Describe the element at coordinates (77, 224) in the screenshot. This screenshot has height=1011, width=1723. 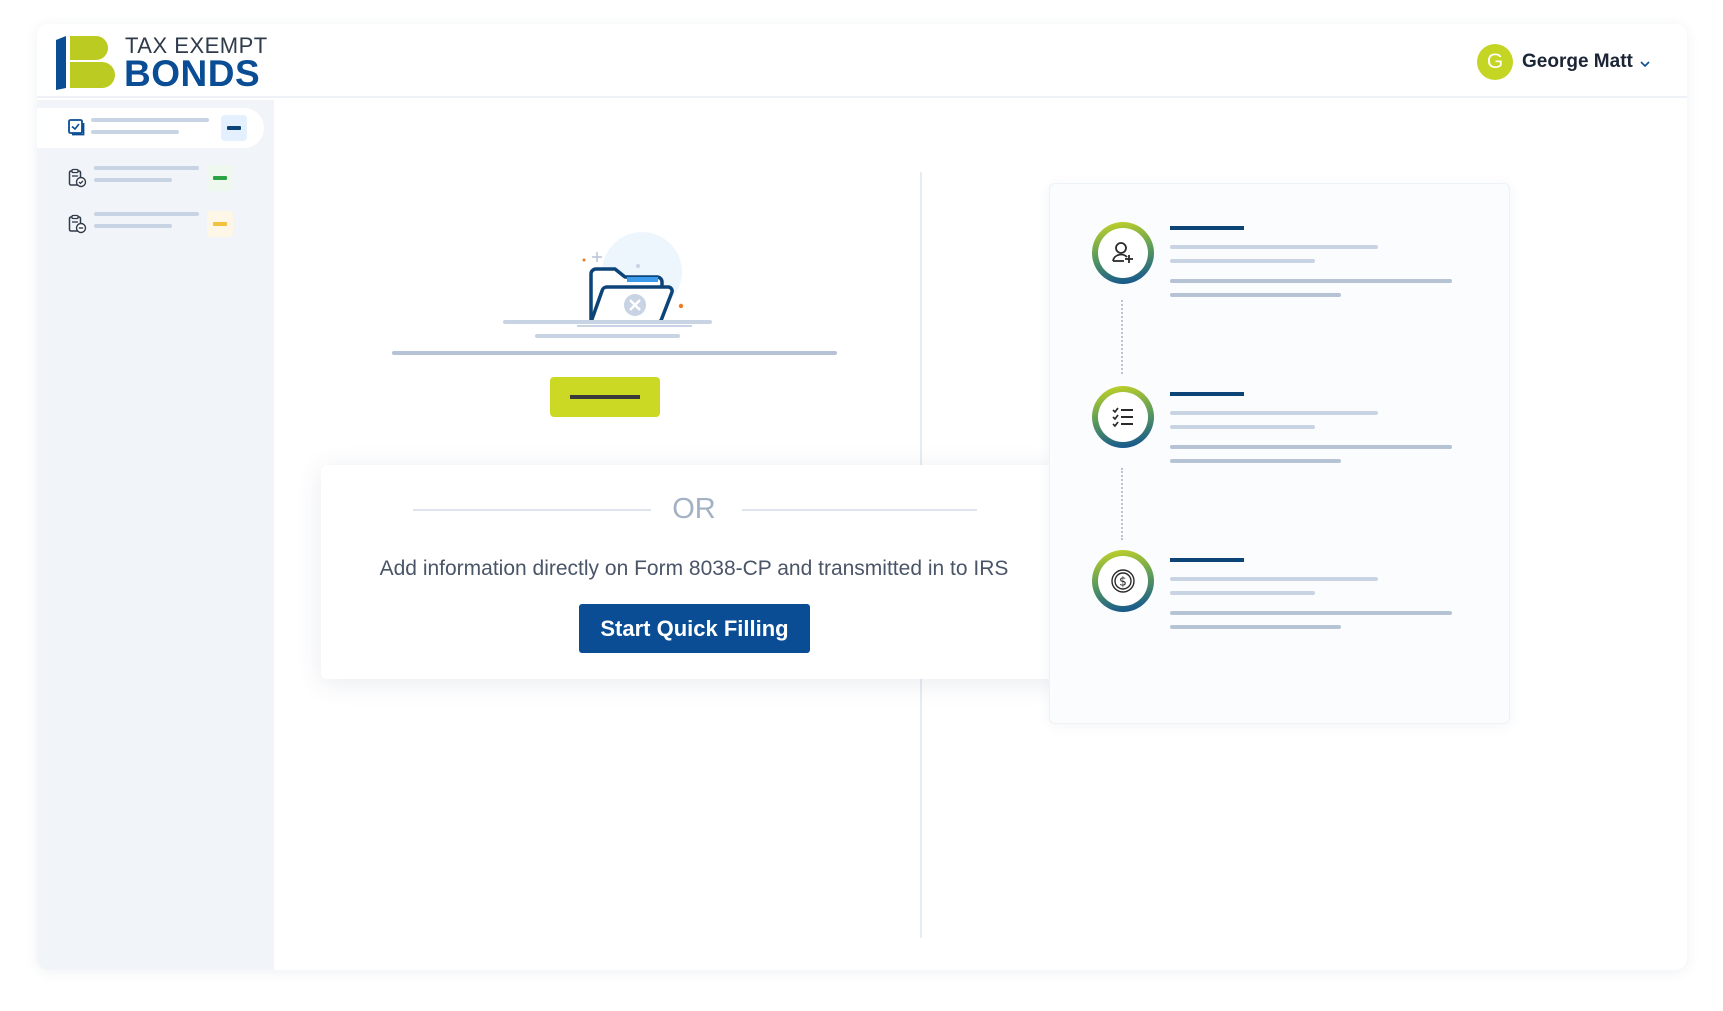
I see `clipboard-minus-icon` at that location.